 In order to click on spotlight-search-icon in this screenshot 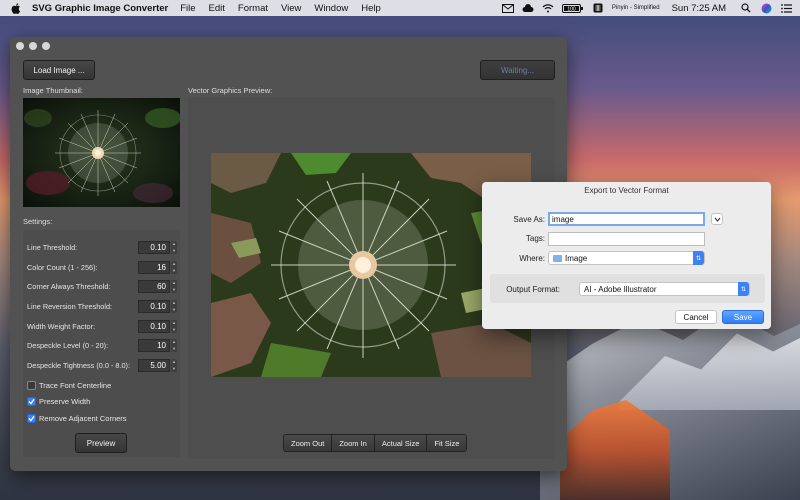, I will do `click(746, 8)`.